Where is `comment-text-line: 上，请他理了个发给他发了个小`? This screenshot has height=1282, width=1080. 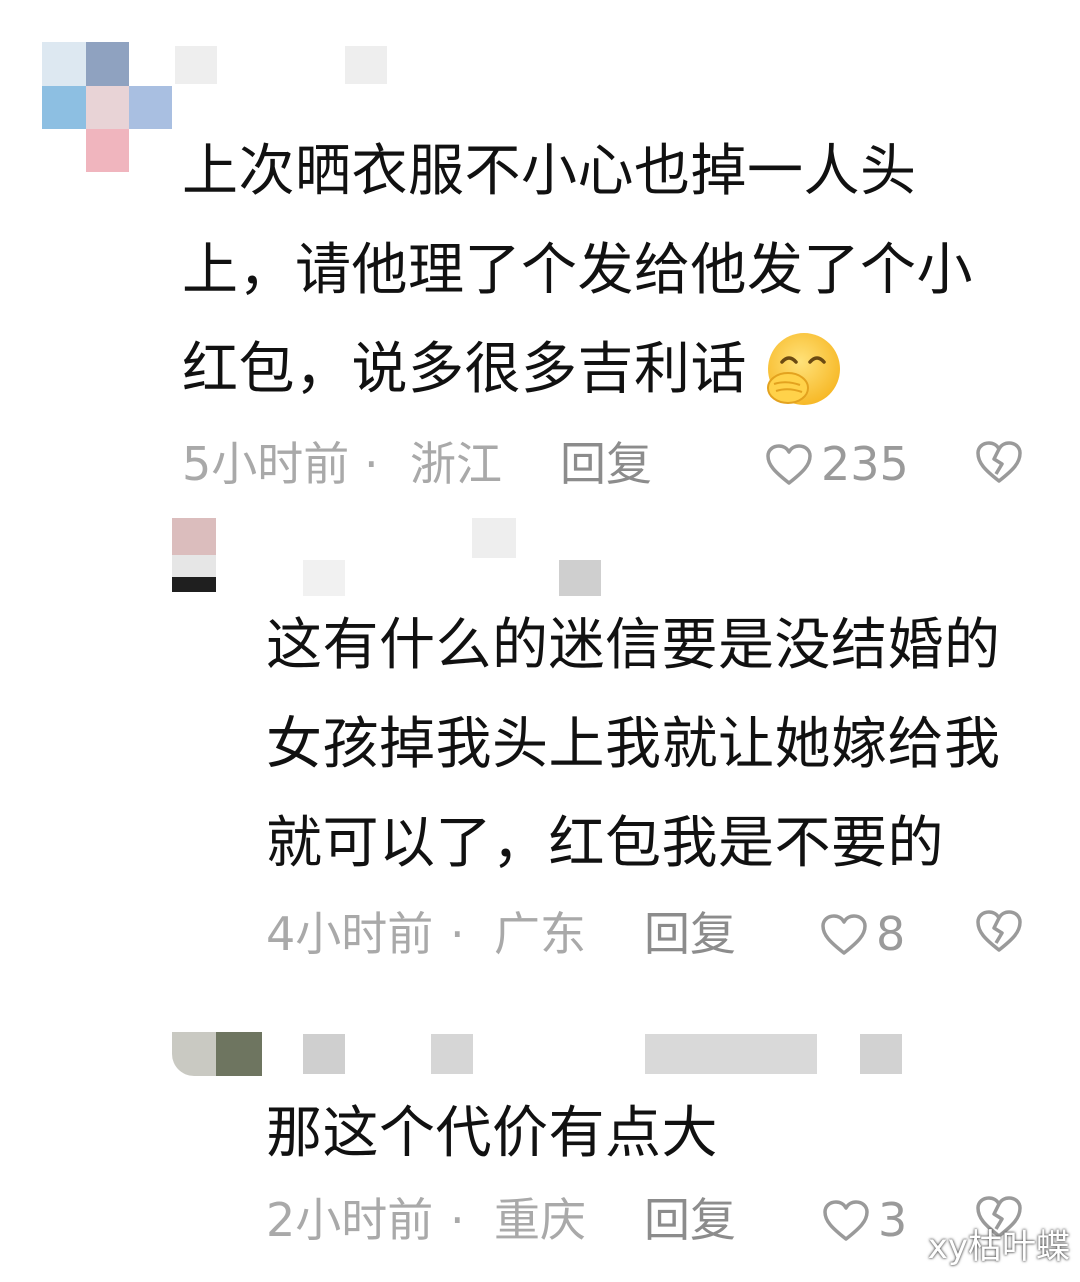 comment-text-line: 上，请他理了个发给他发了个小 is located at coordinates (577, 270).